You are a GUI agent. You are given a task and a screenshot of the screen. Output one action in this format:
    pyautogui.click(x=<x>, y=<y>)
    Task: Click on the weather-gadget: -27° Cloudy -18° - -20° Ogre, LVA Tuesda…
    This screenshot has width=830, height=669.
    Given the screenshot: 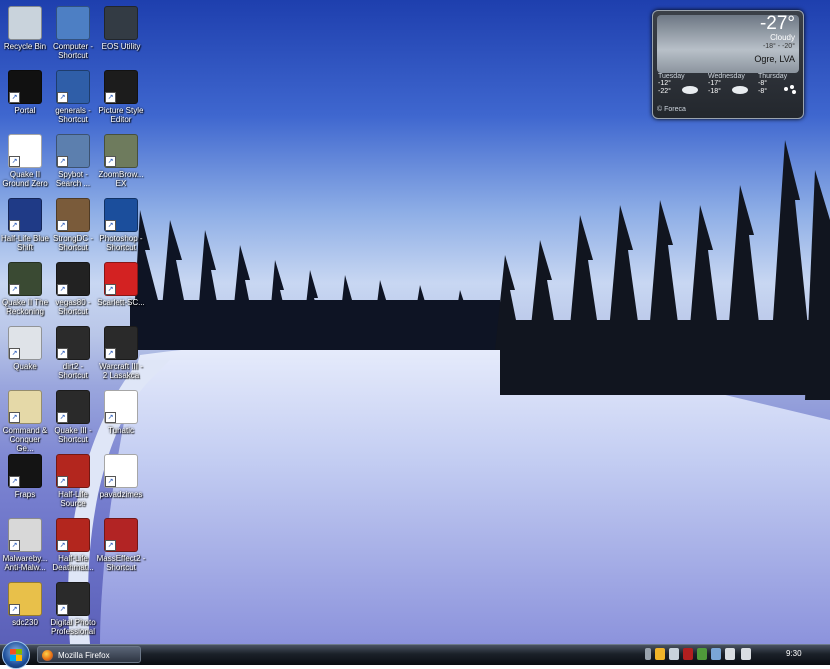 What is the action you would take?
    pyautogui.click(x=728, y=64)
    